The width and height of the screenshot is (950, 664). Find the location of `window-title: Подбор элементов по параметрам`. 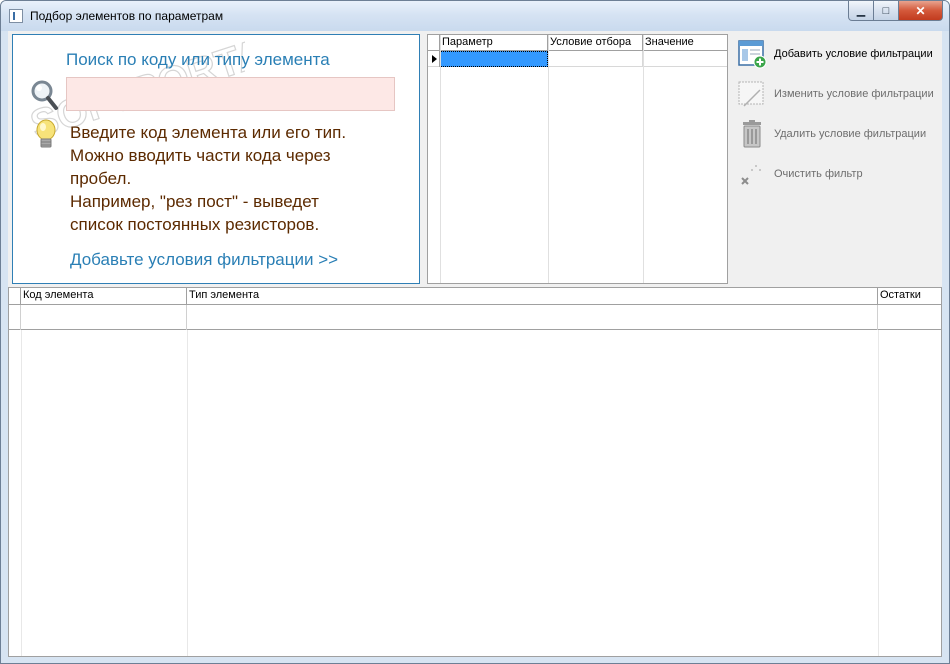

window-title: Подбор элементов по параметрам is located at coordinates (127, 16).